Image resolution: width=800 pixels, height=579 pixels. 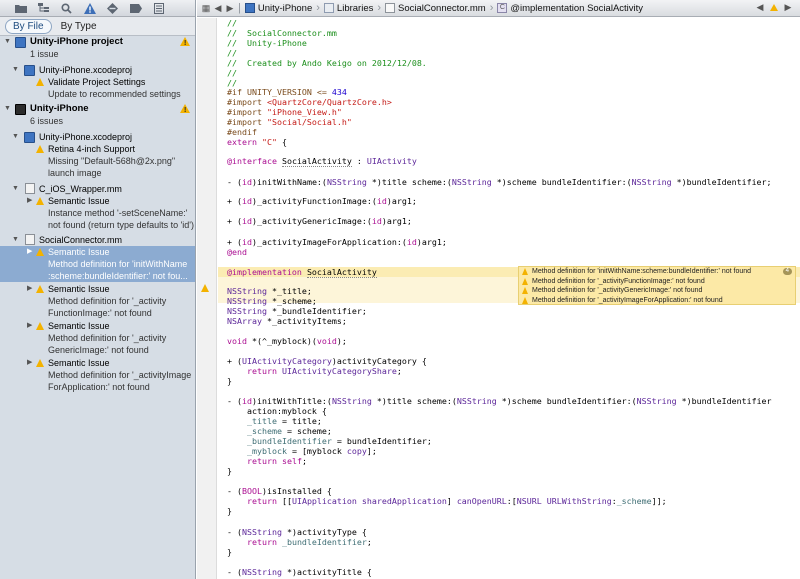 What do you see at coordinates (80, 189) in the screenshot?
I see `file-name: C_iOS_Wrapper.mm` at bounding box center [80, 189].